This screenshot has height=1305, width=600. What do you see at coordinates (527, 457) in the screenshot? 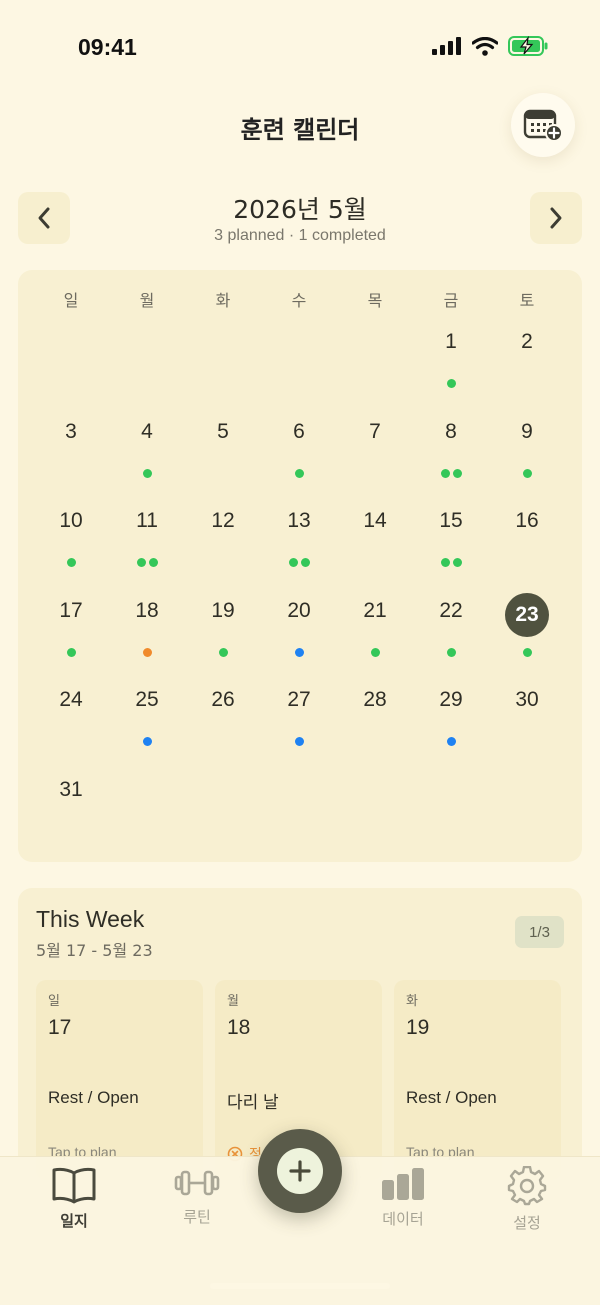
I see `calendar-day-9: 9` at bounding box center [527, 457].